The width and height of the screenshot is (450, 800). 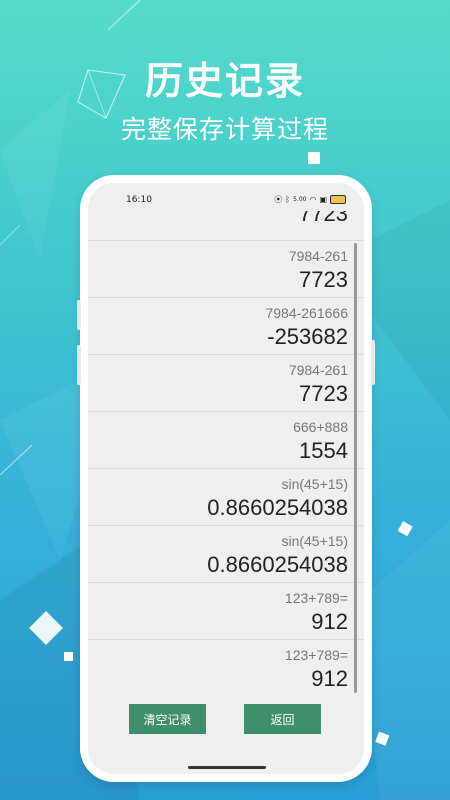 What do you see at coordinates (338, 199) in the screenshot?
I see `battery-icon` at bounding box center [338, 199].